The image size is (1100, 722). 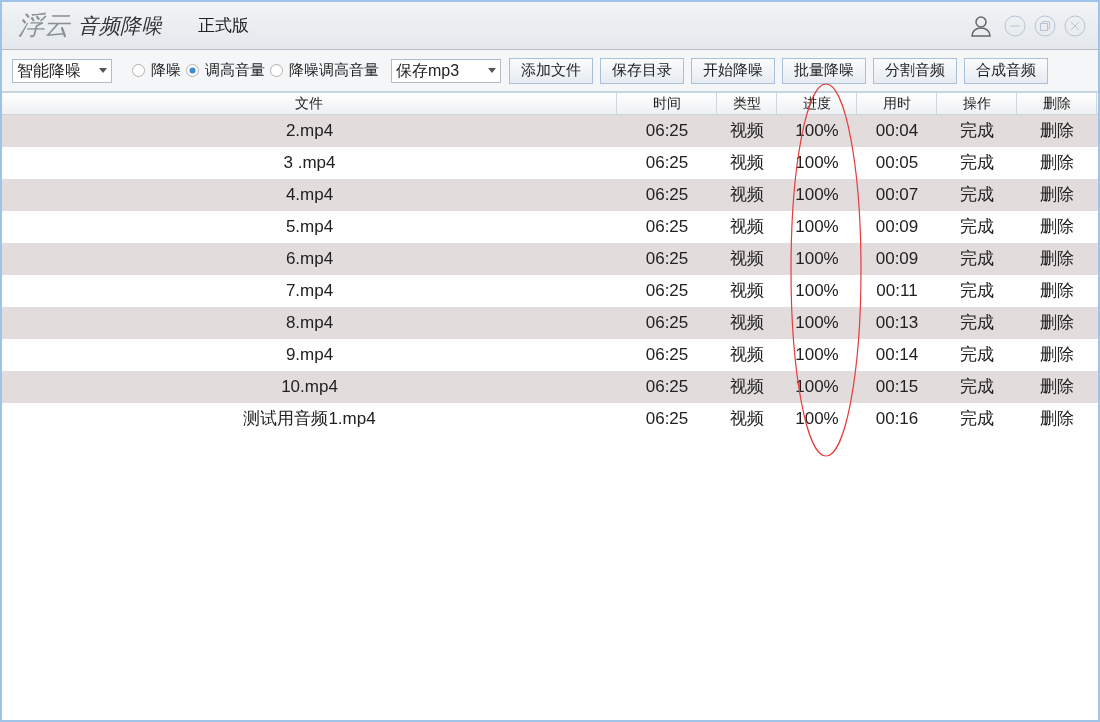 What do you see at coordinates (120, 25) in the screenshot?
I see `app-title: 音频降噪` at bounding box center [120, 25].